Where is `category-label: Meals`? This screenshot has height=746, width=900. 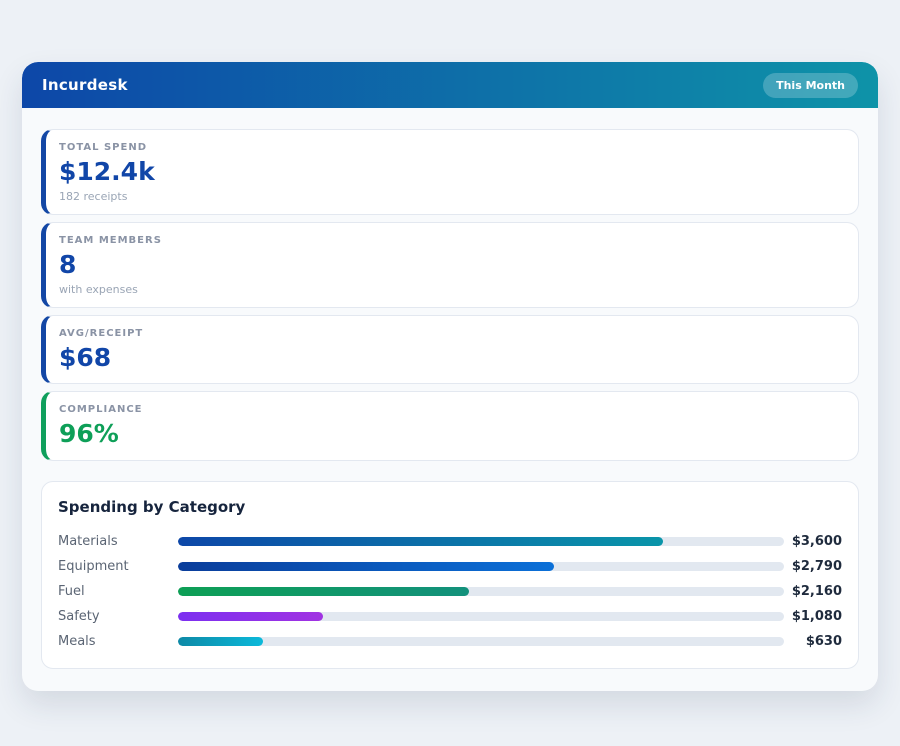 category-label: Meals is located at coordinates (77, 641).